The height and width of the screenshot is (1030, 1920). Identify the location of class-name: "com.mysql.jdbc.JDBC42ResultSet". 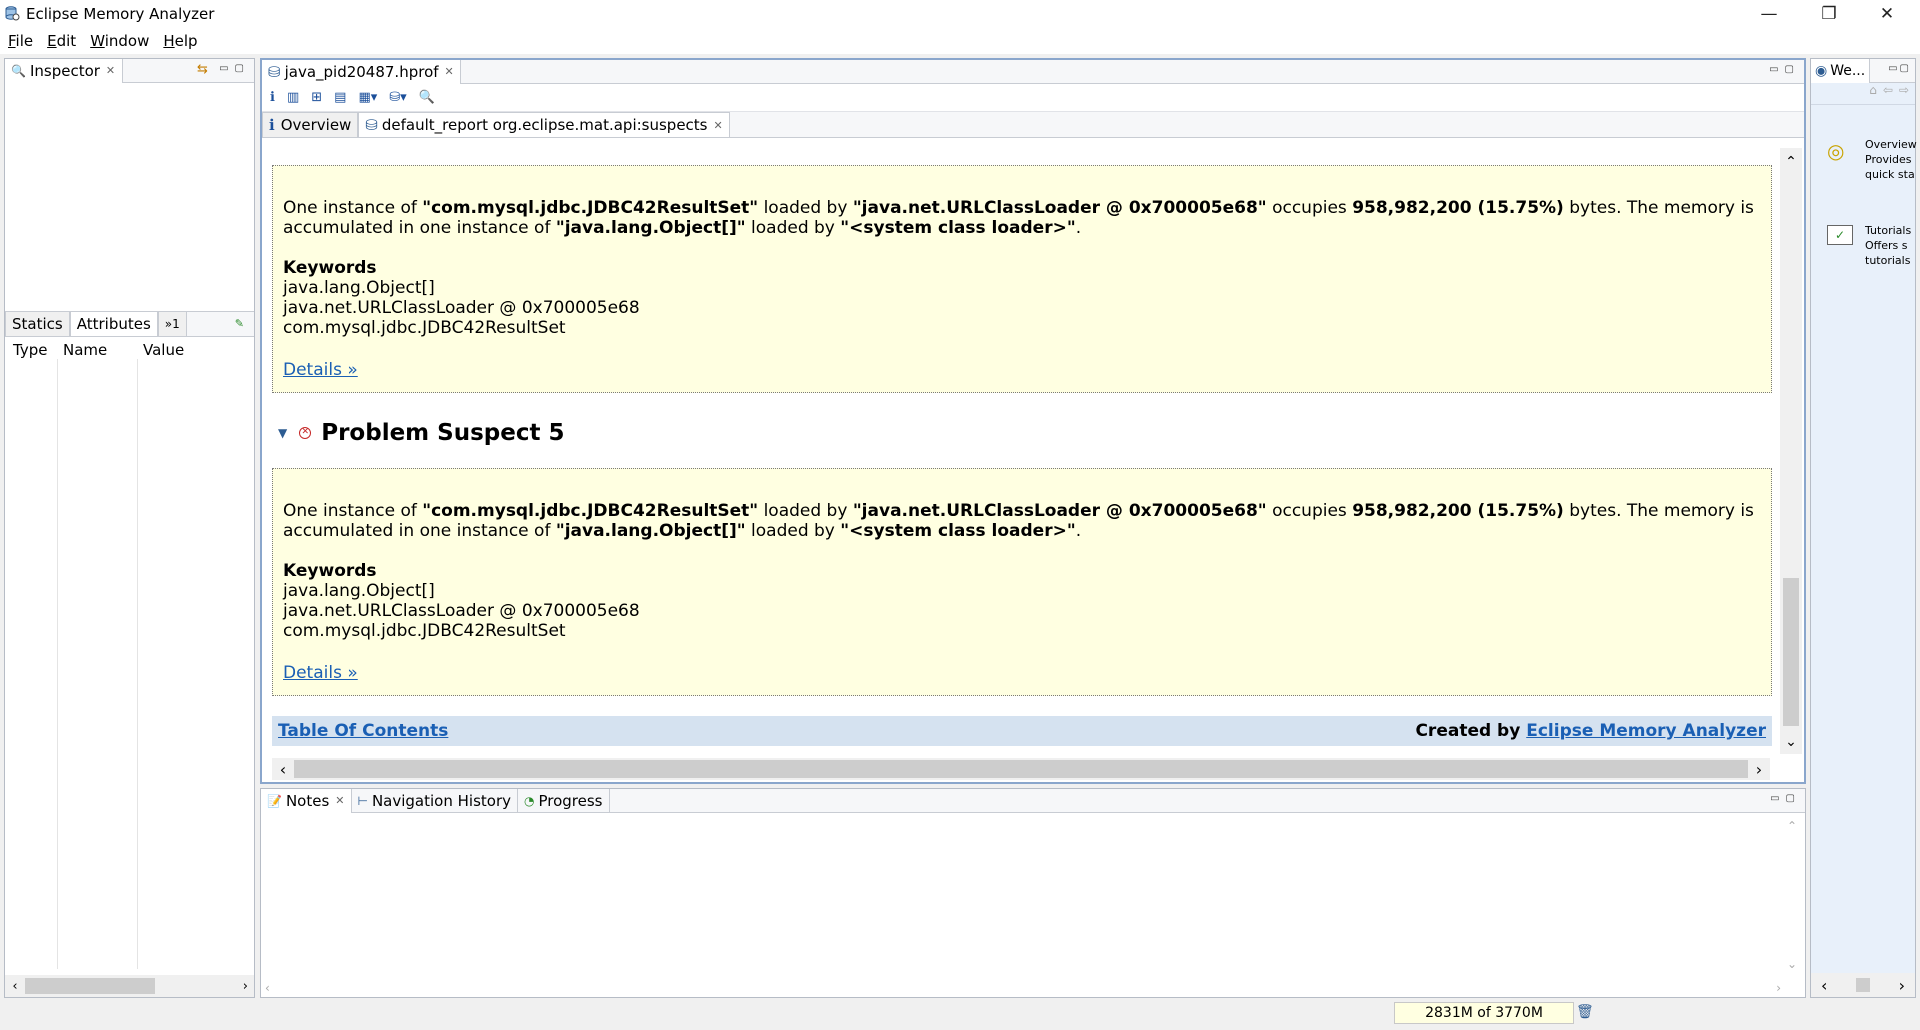
(590, 208).